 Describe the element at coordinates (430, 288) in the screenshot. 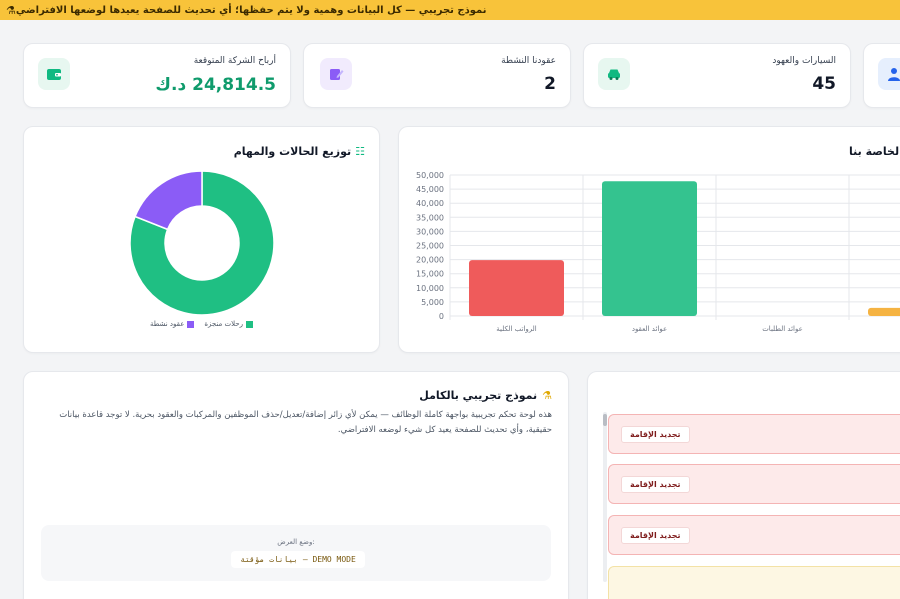

I see `y-tick-label: 10,000` at that location.